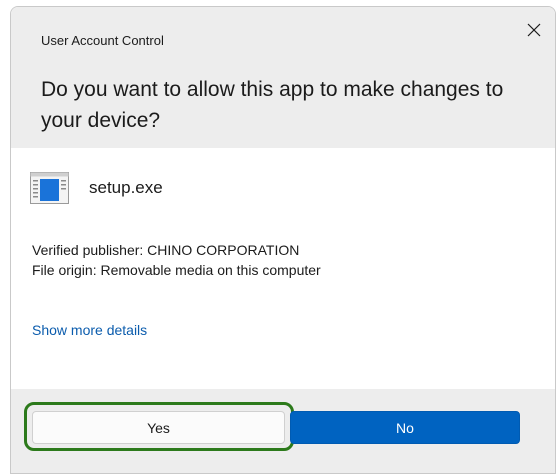  Describe the element at coordinates (102, 40) in the screenshot. I see `dialog-title: User Account Control` at that location.